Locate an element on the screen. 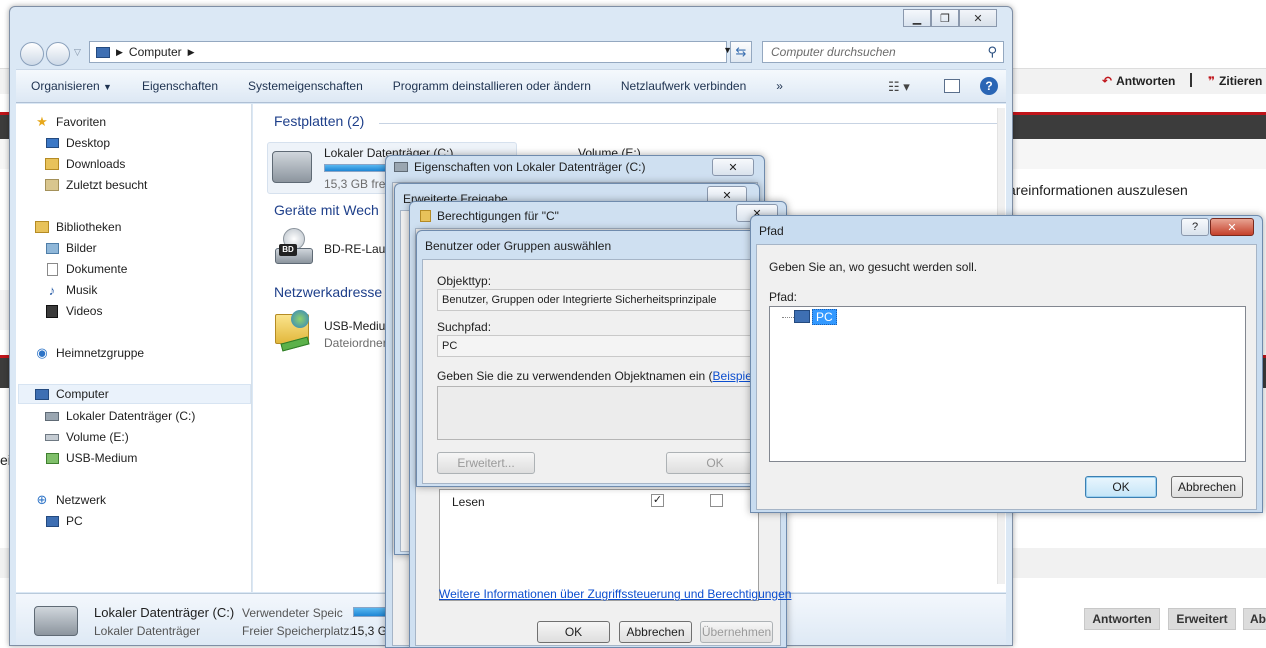 The width and height of the screenshot is (1266, 648). folder-icon is located at coordinates (425, 216).